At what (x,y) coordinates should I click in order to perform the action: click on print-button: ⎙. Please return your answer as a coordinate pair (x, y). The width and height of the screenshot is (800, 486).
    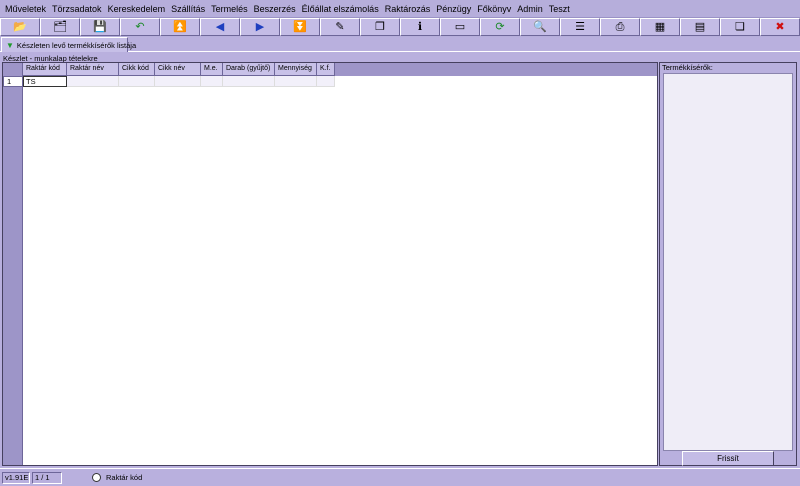
    Looking at the image, I should click on (620, 27).